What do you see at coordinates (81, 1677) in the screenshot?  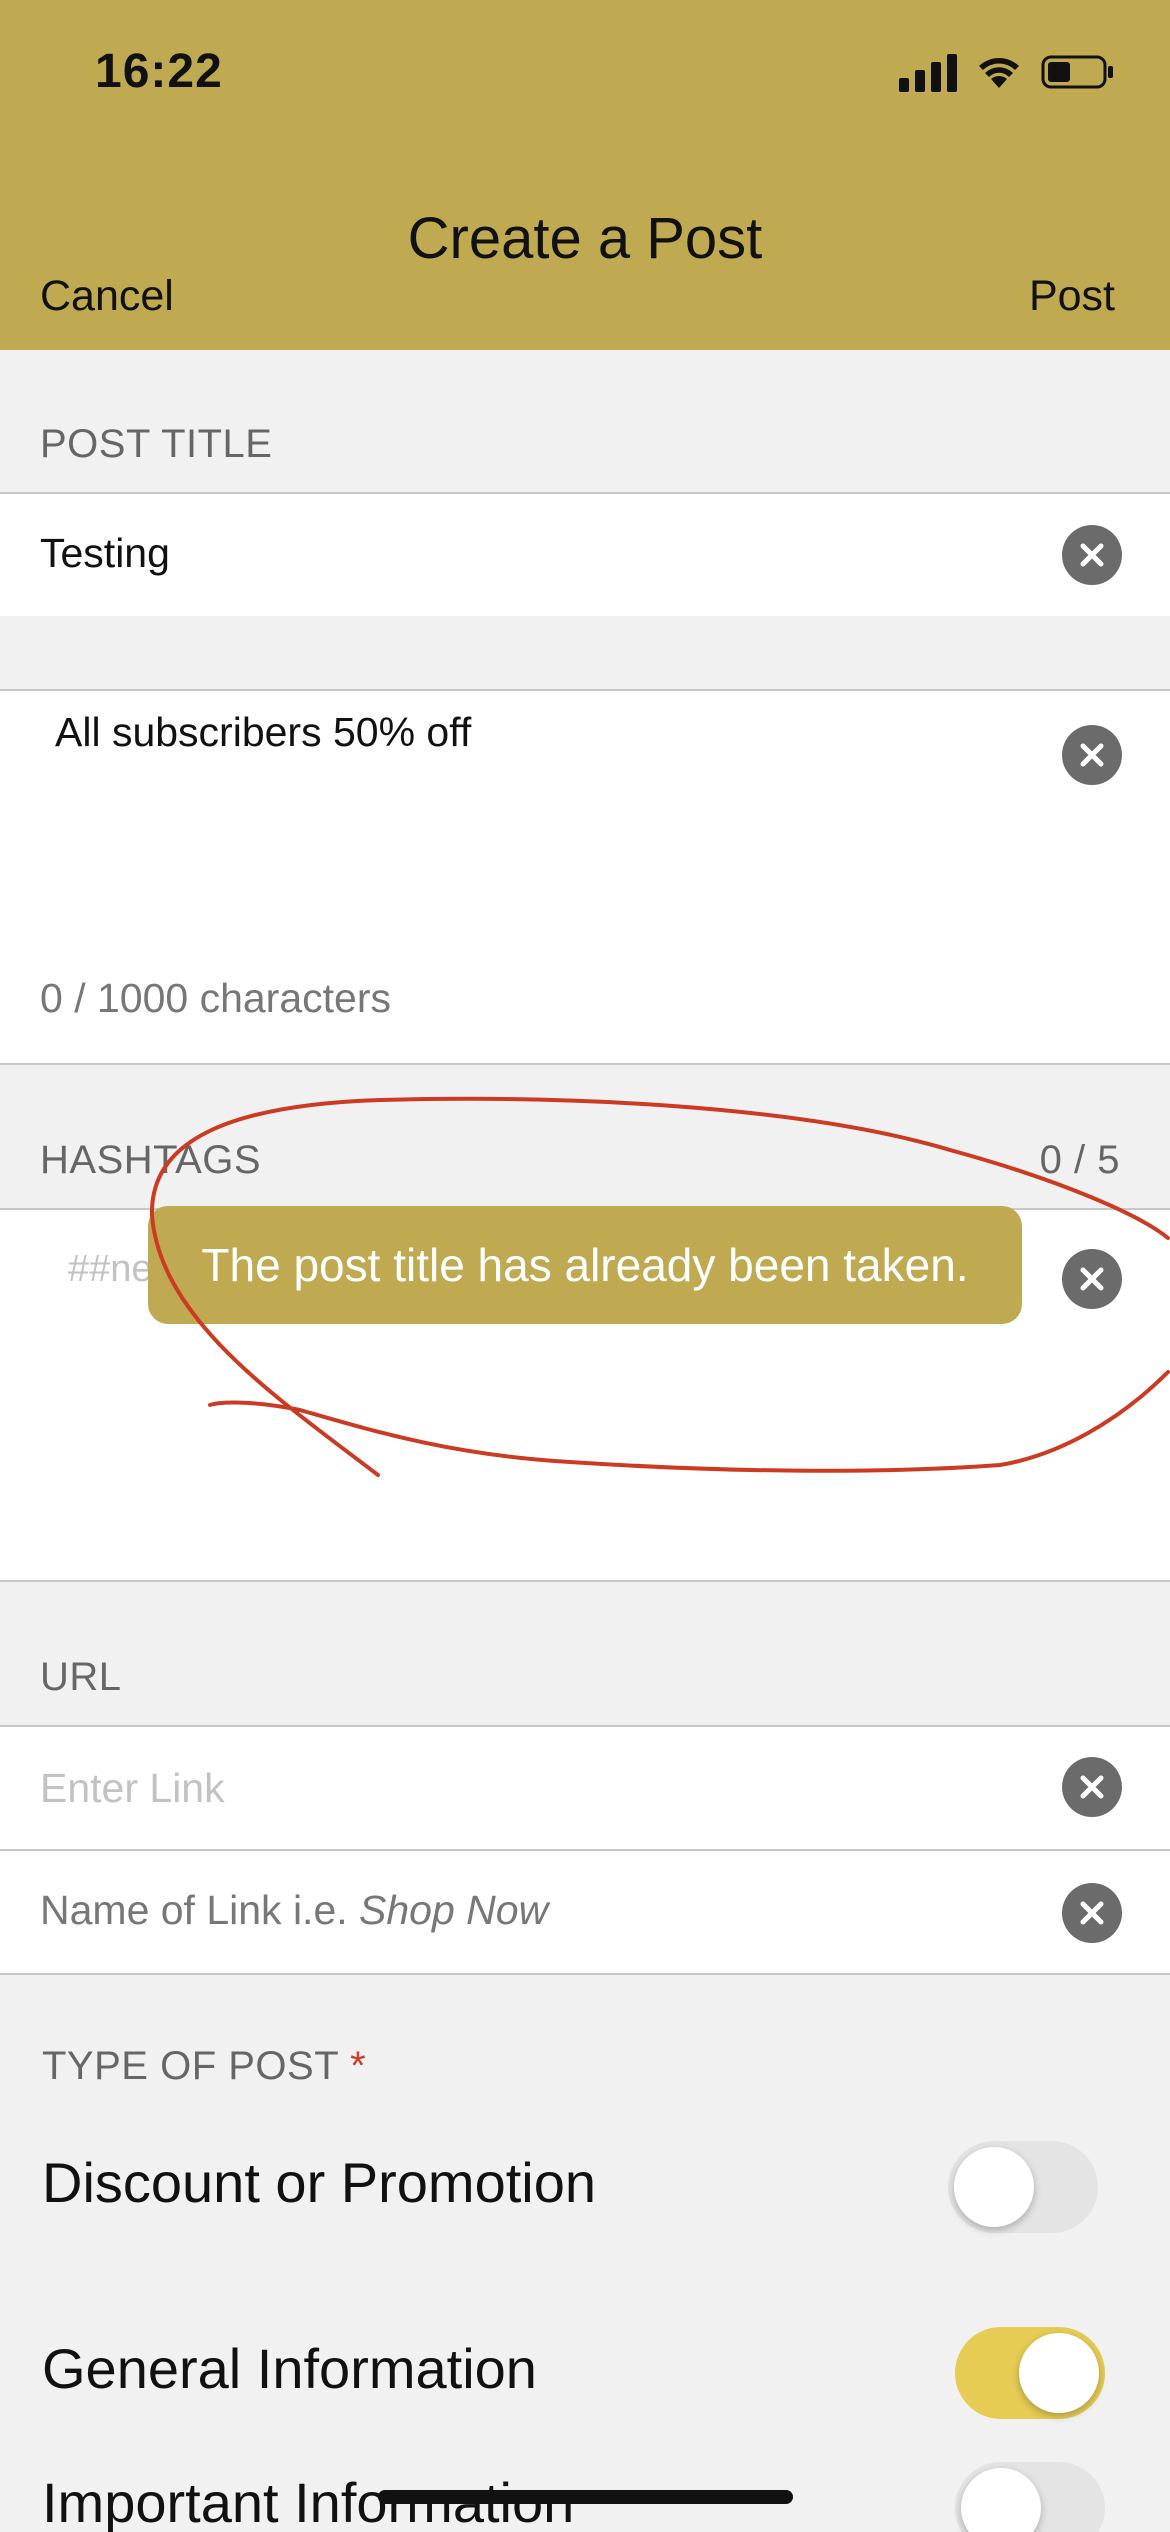 I see `url-label: URL` at bounding box center [81, 1677].